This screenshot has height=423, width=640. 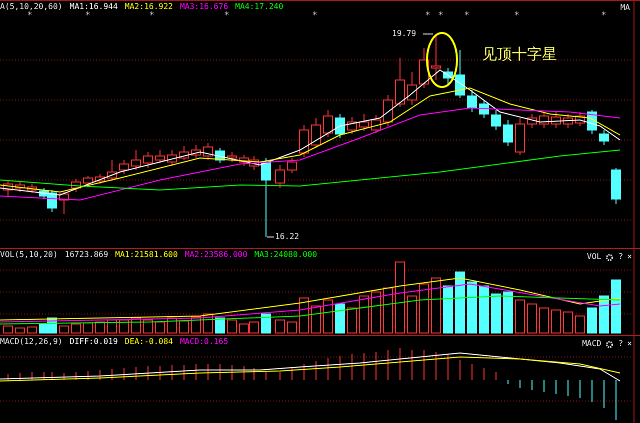 What do you see at coordinates (31, 6) in the screenshot?
I see `indicator-label: A(5,10,20,60)` at bounding box center [31, 6].